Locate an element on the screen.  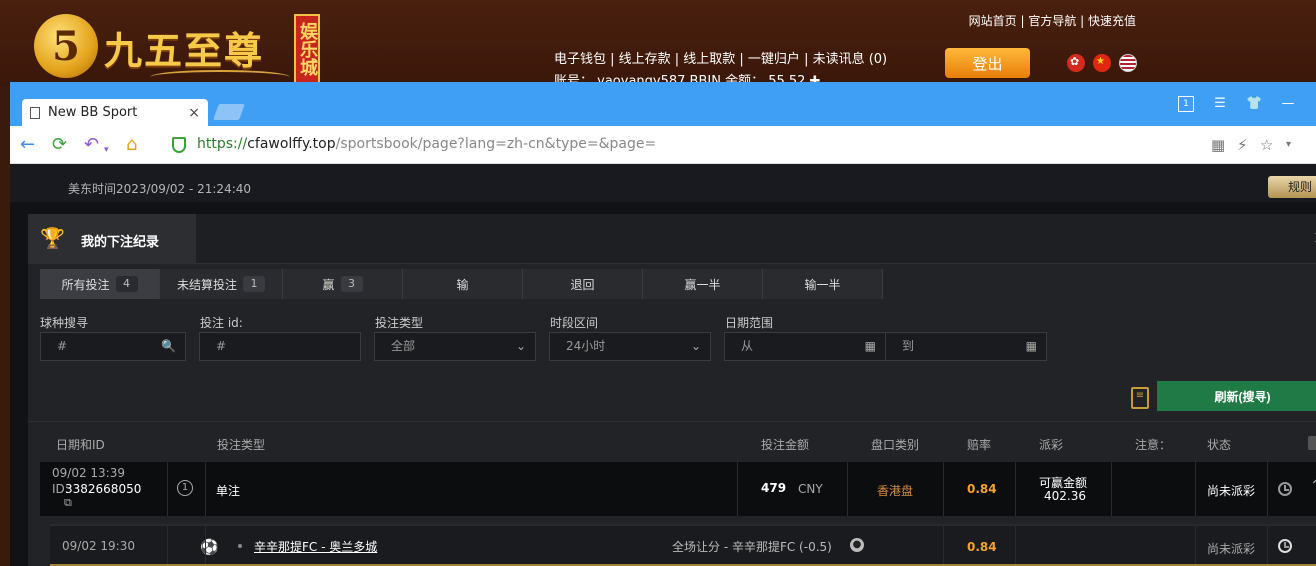
tab-lose: 输 is located at coordinates (463, 284).